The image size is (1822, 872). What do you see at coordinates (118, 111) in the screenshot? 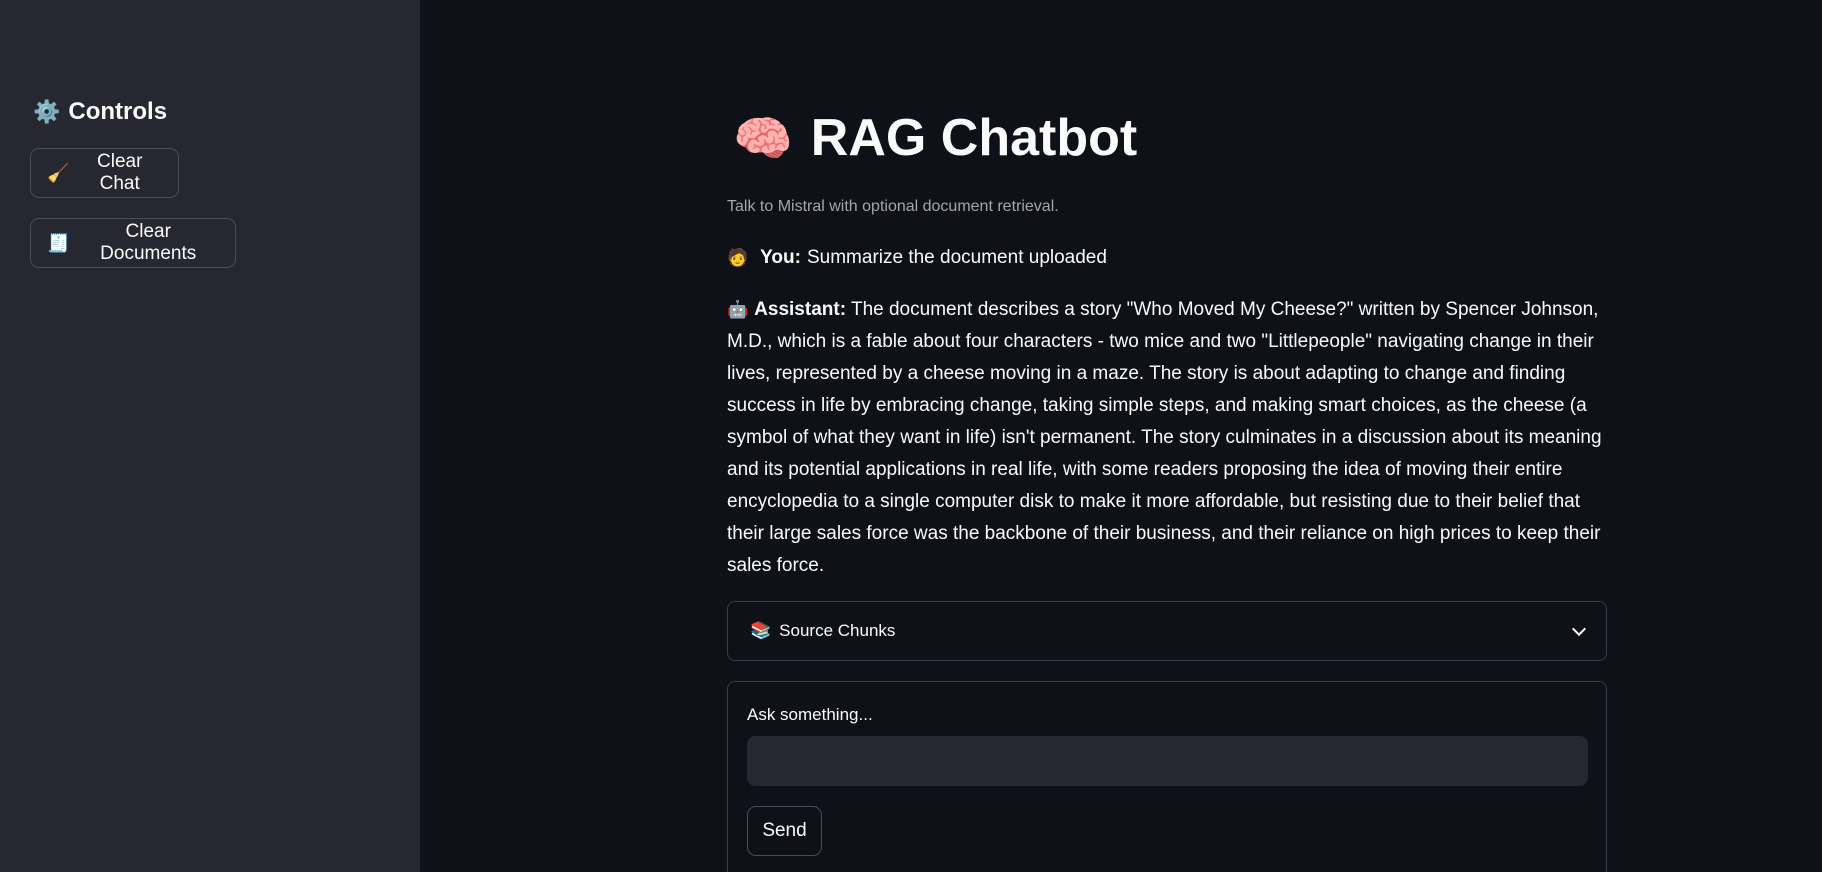
I see `sidebar-title-label: Controls` at bounding box center [118, 111].